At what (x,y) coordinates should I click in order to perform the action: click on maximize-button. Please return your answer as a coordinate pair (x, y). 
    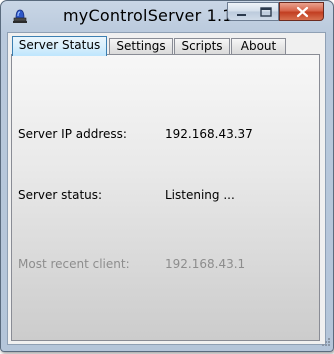
    Looking at the image, I should click on (266, 11).